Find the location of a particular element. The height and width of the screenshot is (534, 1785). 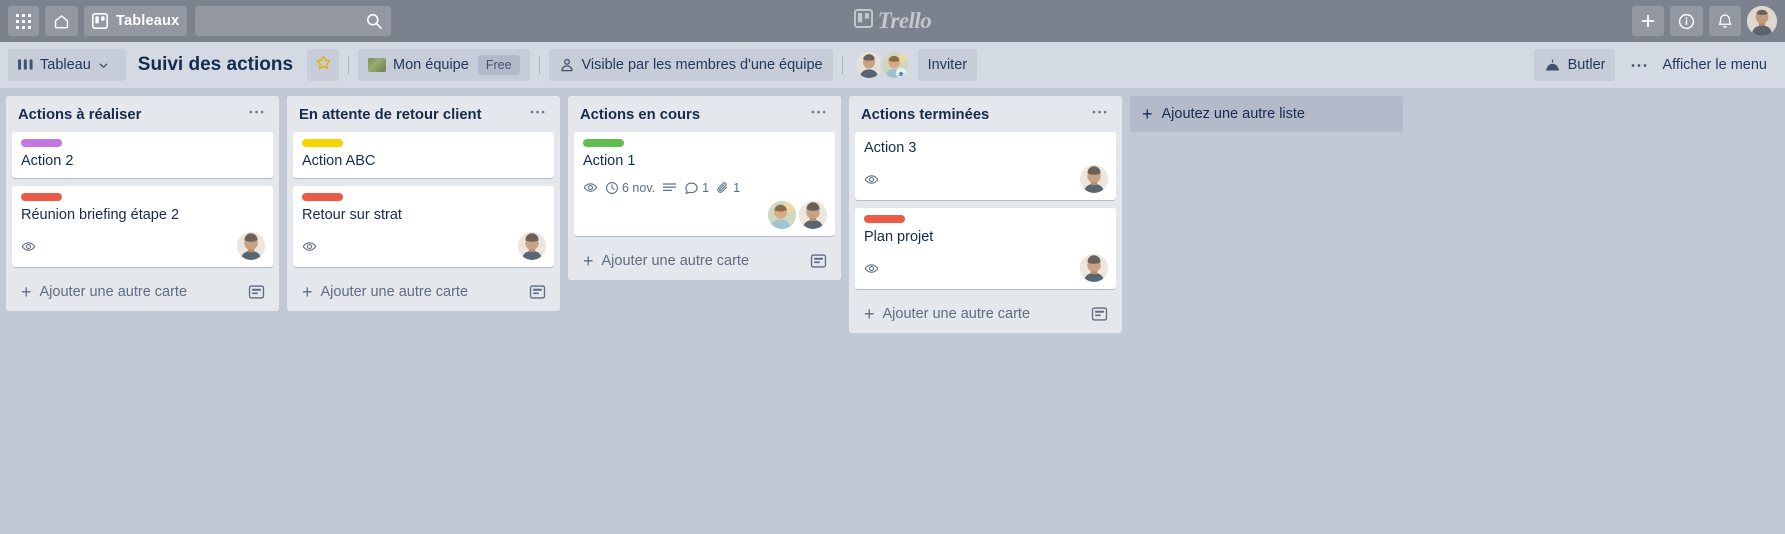

butler-button: Butler is located at coordinates (1574, 65).